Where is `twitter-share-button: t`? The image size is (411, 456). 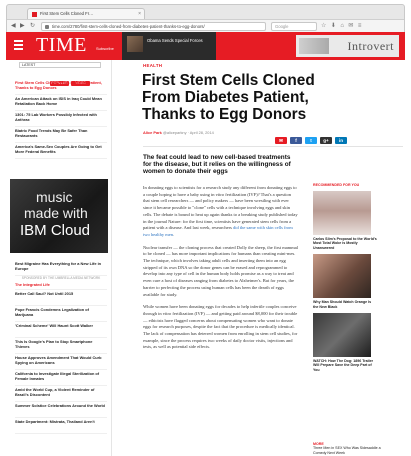 twitter-share-button: t is located at coordinates (311, 140).